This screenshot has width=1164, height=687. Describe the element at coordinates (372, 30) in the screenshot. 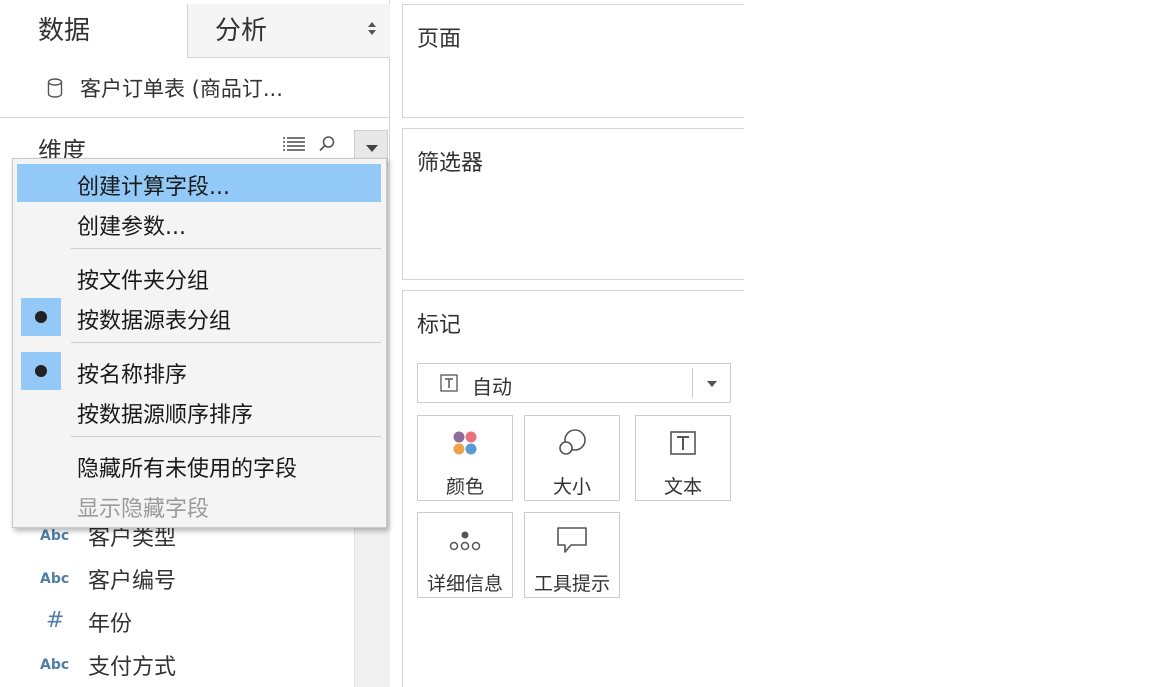

I see `sort-updown-icon` at that location.